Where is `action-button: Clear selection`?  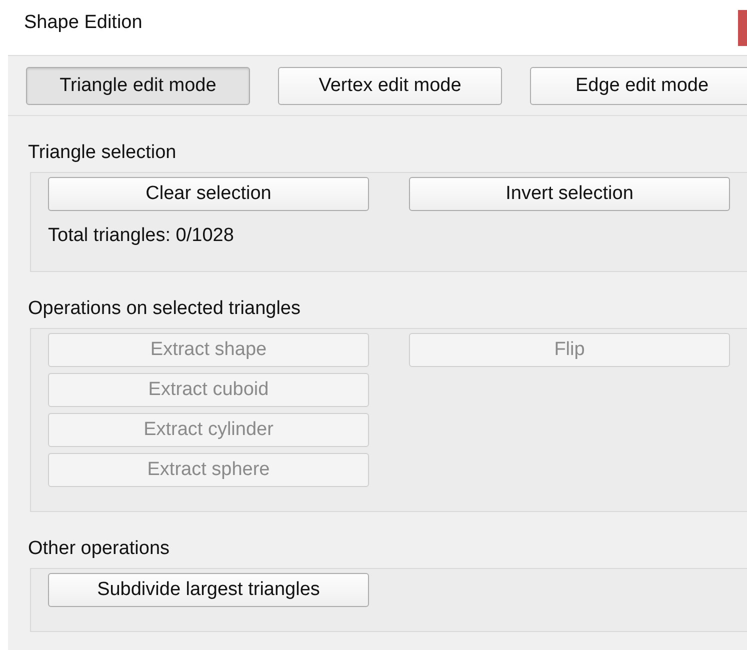
action-button: Clear selection is located at coordinates (208, 194).